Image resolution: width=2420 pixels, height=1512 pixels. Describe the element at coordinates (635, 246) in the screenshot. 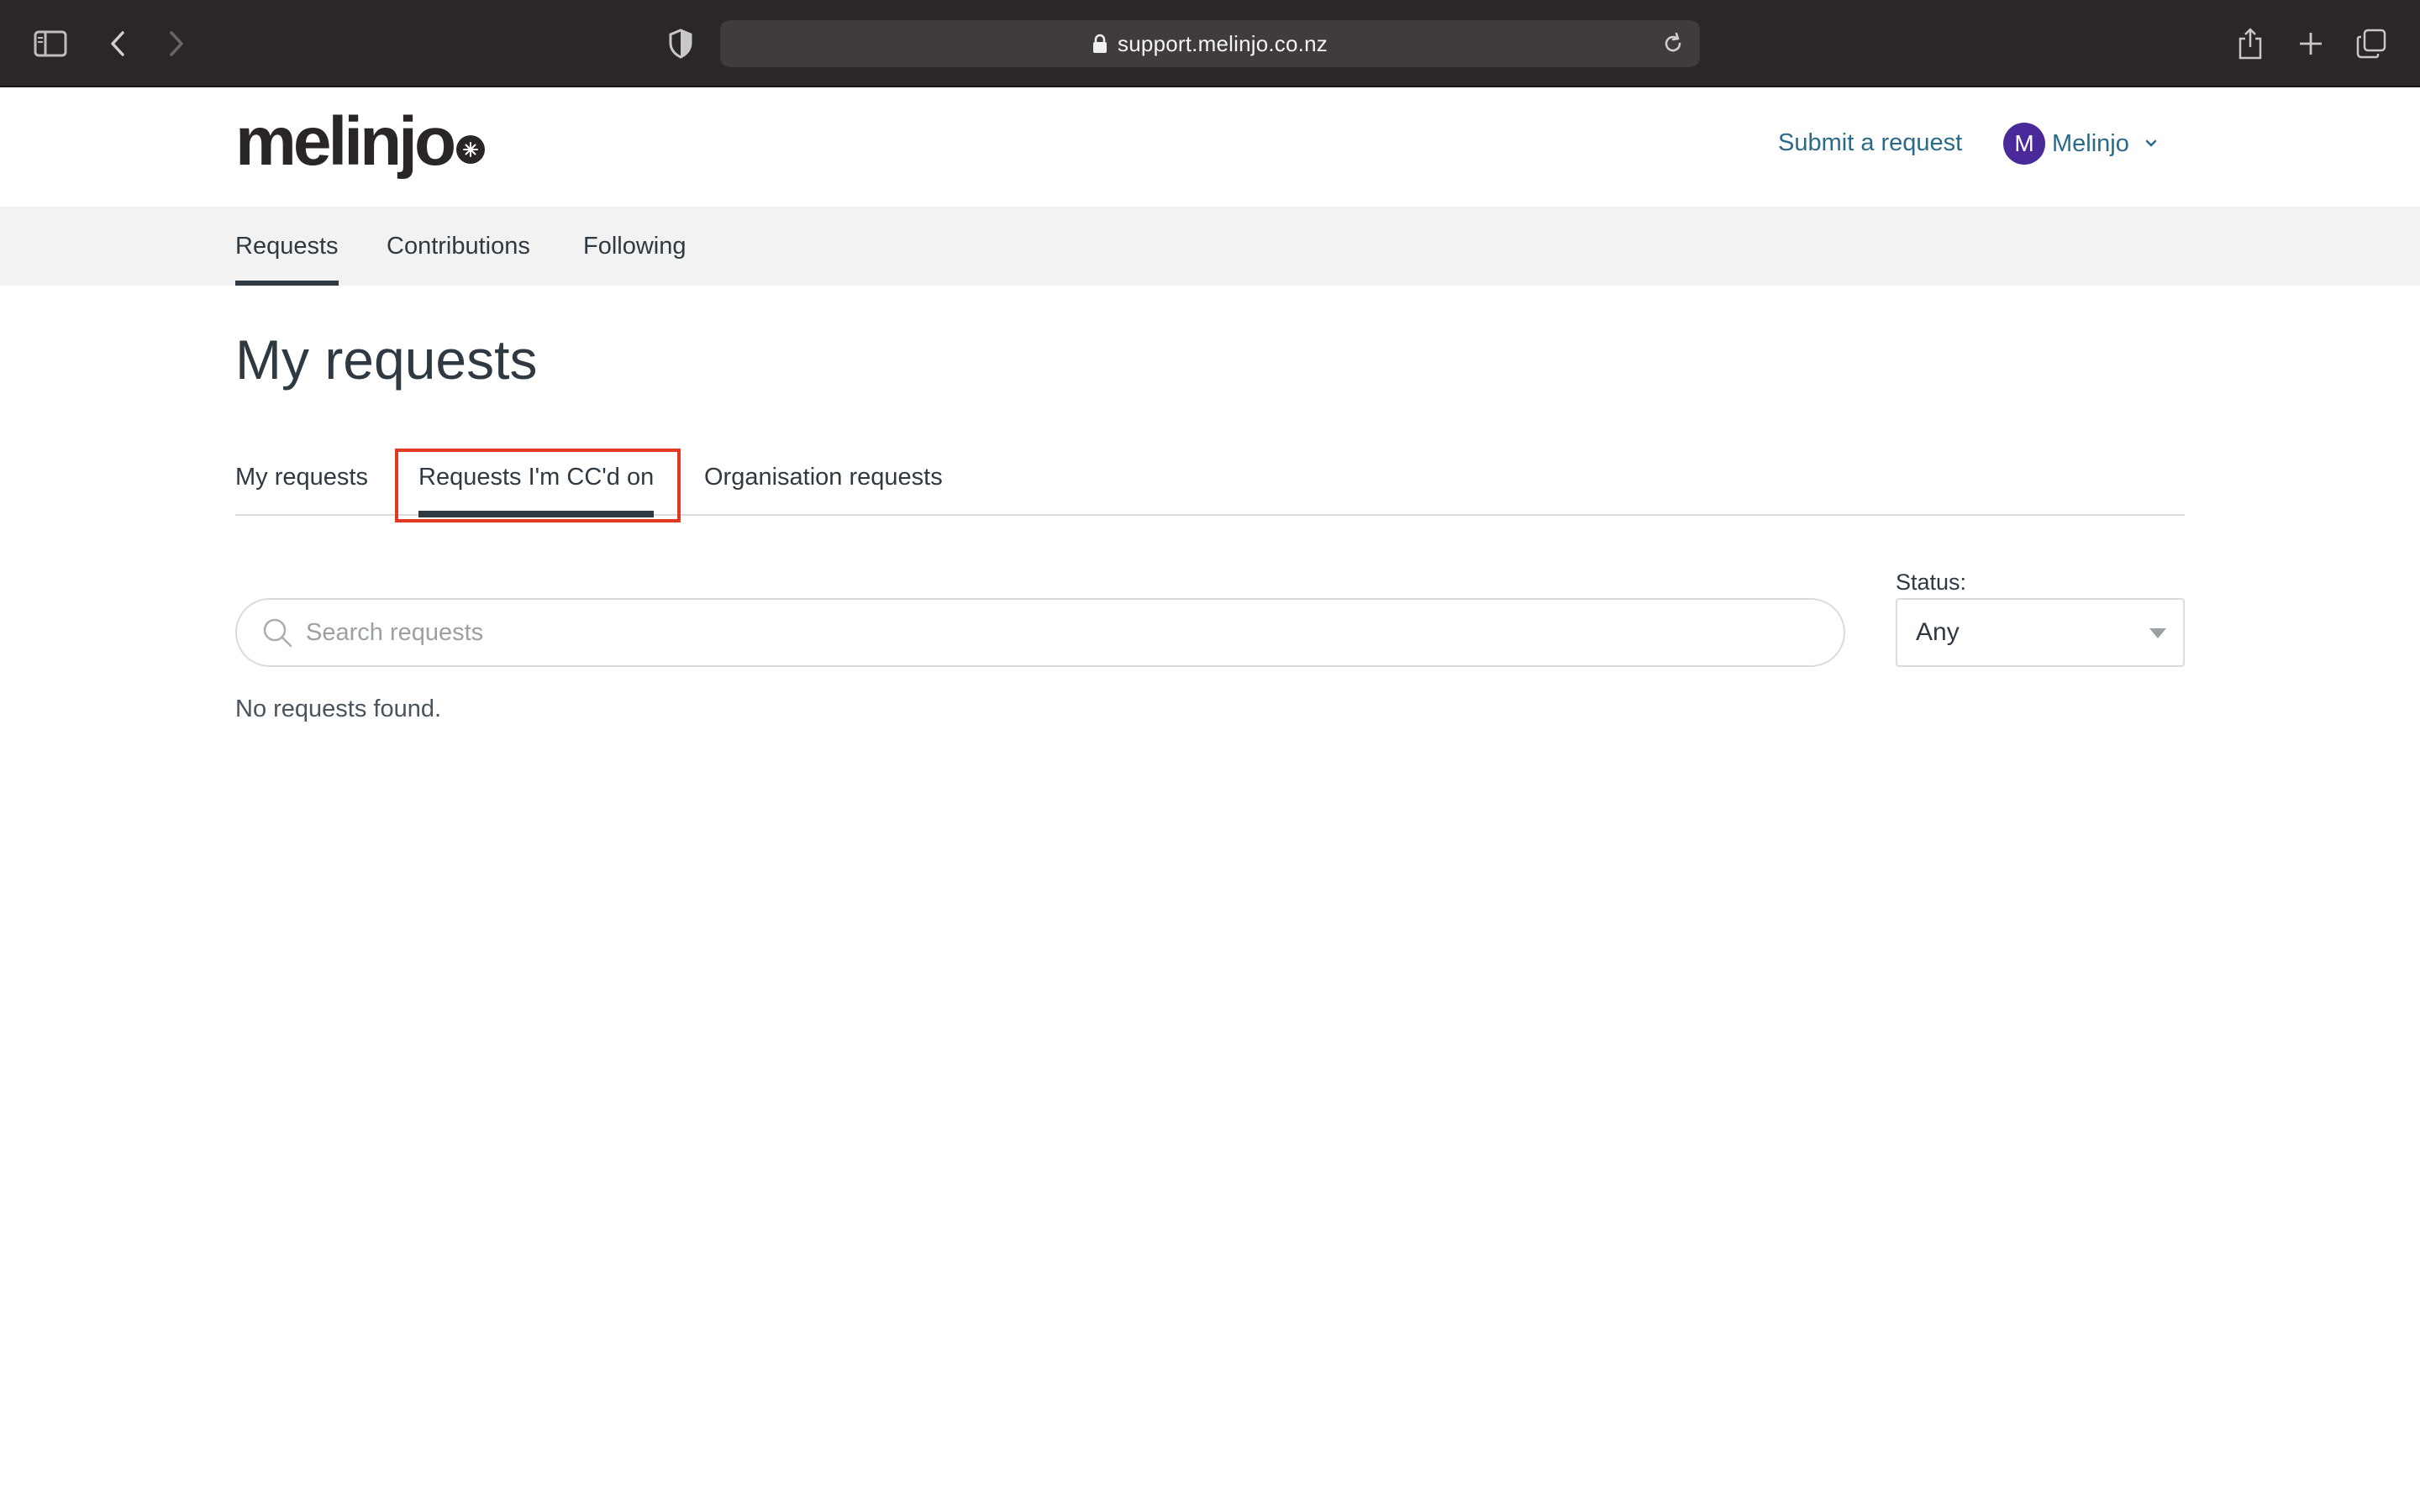

I see `subnav-item-following: Following` at that location.